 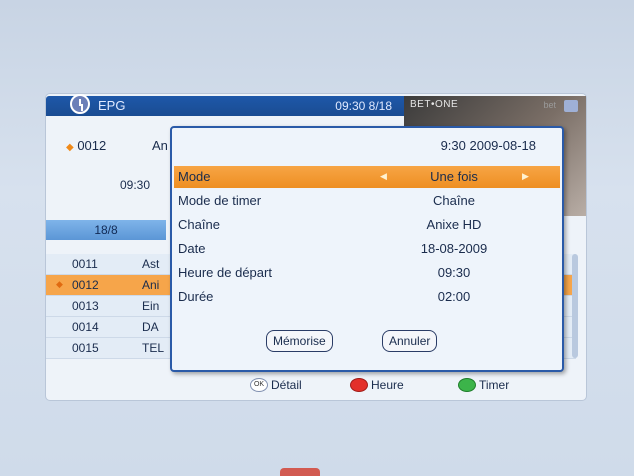 What do you see at coordinates (454, 200) in the screenshot?
I see `field-timer-mode-value: Chaîne` at bounding box center [454, 200].